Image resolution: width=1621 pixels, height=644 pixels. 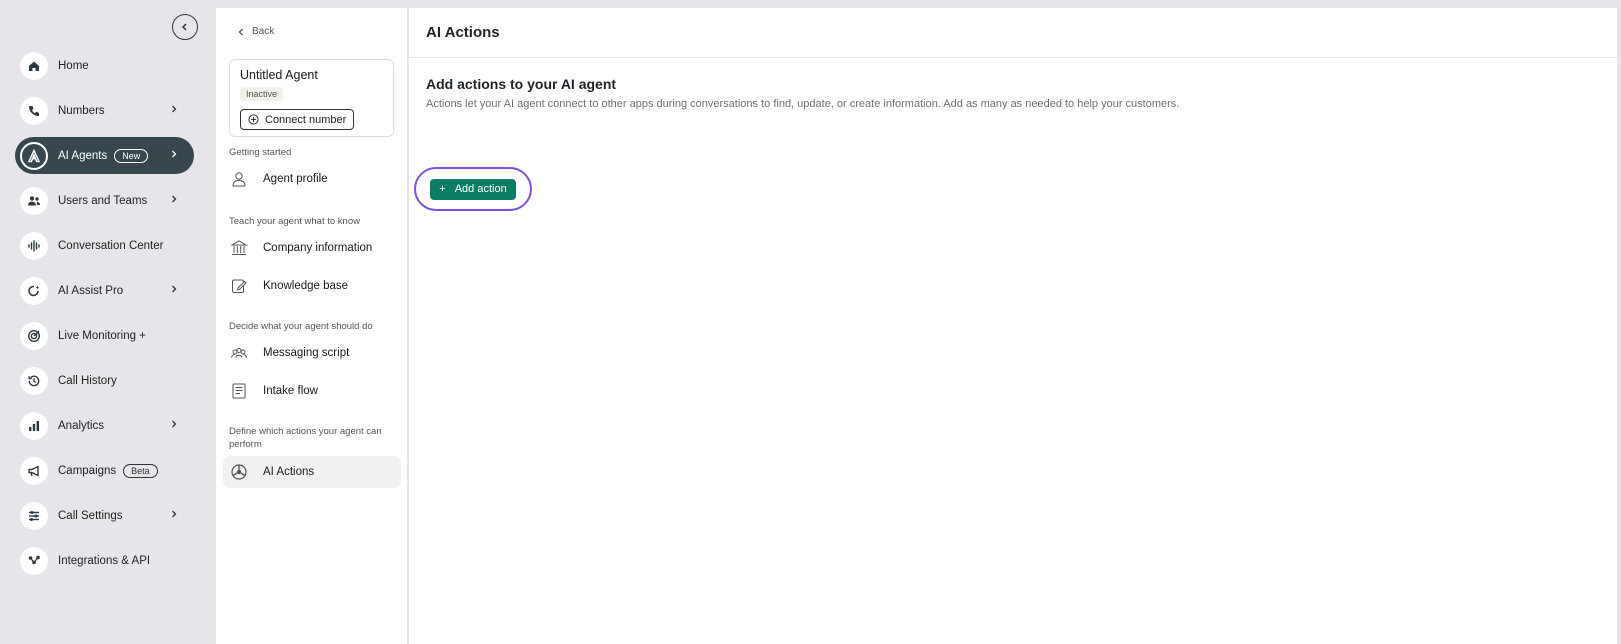 What do you see at coordinates (318, 248) in the screenshot?
I see `menu-item-label: Company information` at bounding box center [318, 248].